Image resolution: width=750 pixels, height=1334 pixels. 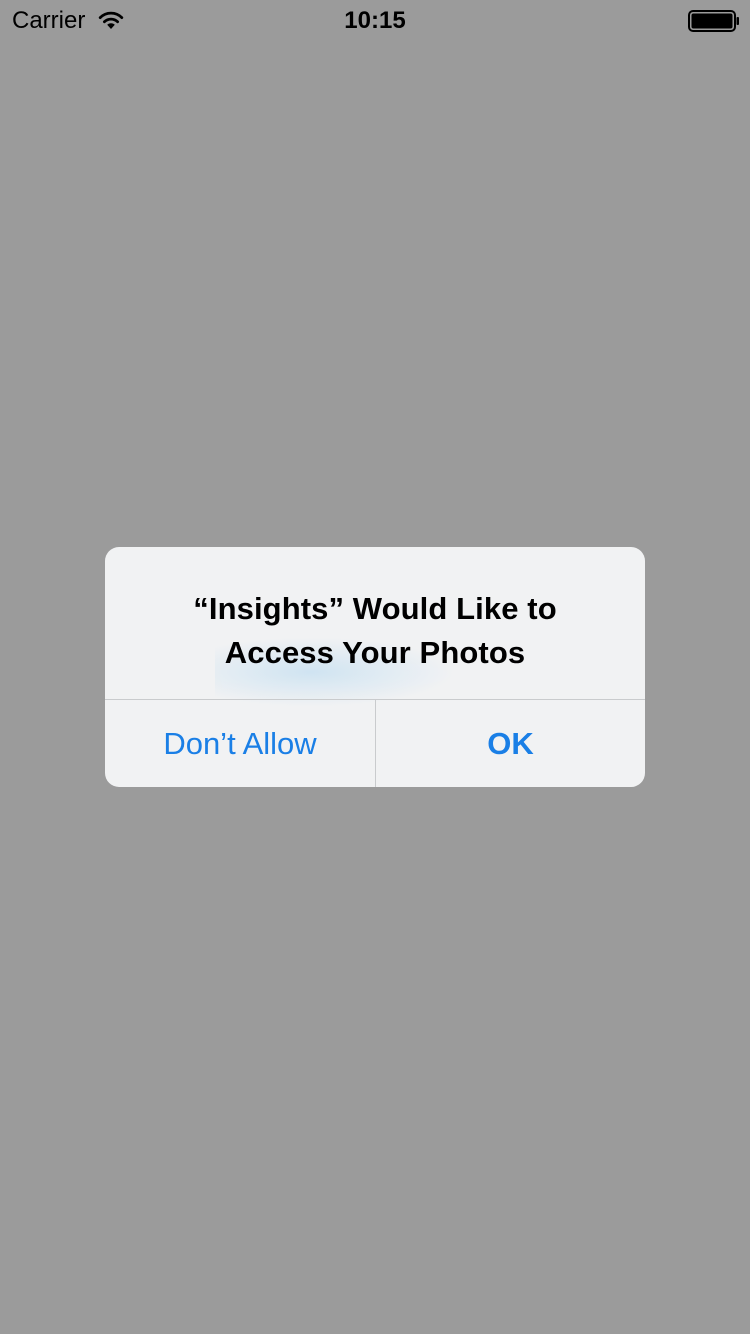 What do you see at coordinates (375, 652) in the screenshot?
I see `alert-title-line-2: Access Your Photos` at bounding box center [375, 652].